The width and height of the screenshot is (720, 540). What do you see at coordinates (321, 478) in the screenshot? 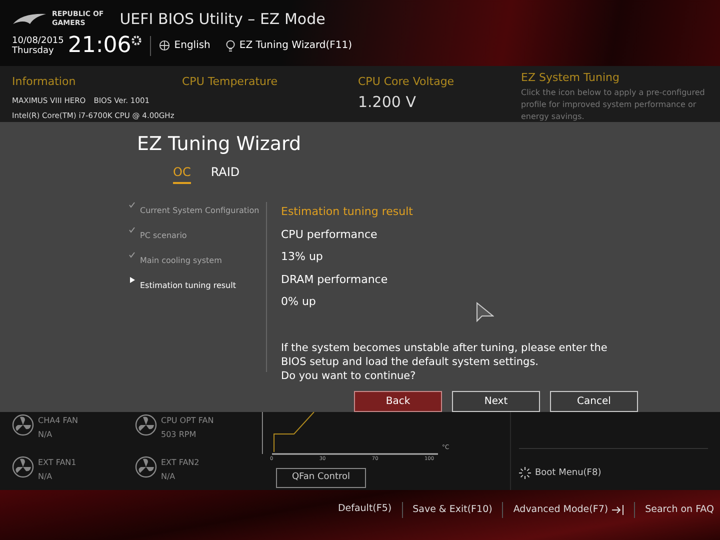
I see `qfan-control-button: QFan Control` at bounding box center [321, 478].